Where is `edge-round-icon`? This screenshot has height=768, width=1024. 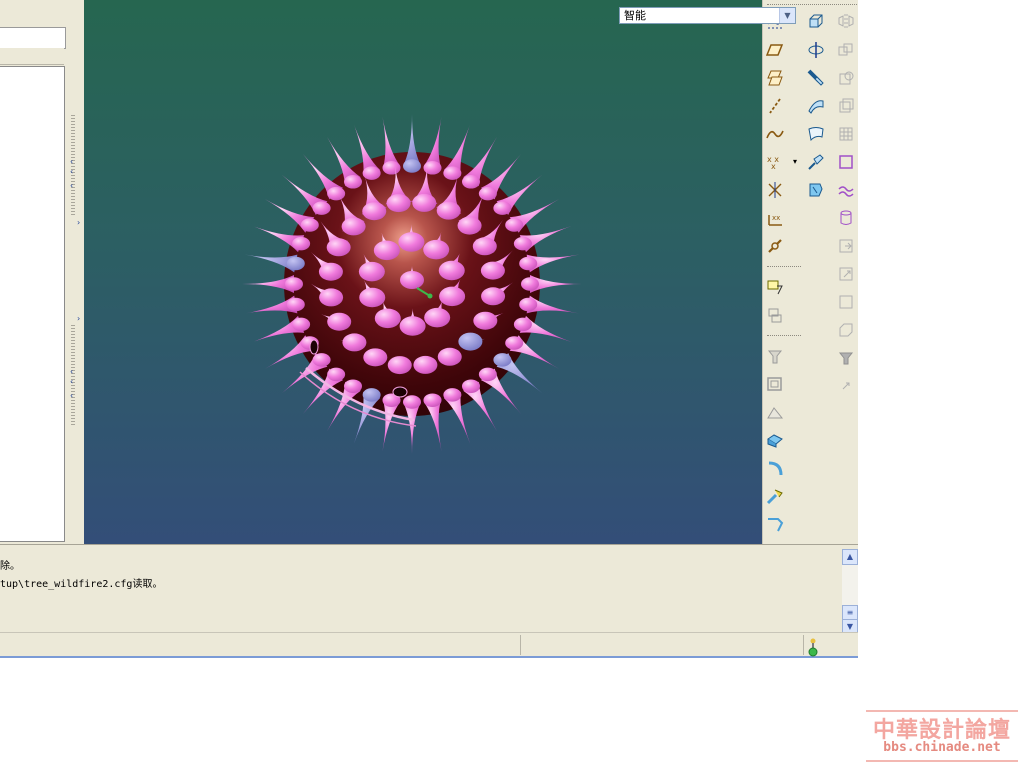 edge-round-icon is located at coordinates (846, 246).